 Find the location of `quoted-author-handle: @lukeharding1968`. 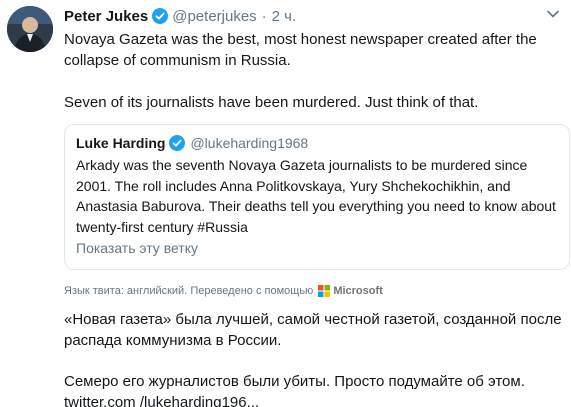

quoted-author-handle: @lukeharding1968 is located at coordinates (249, 143).